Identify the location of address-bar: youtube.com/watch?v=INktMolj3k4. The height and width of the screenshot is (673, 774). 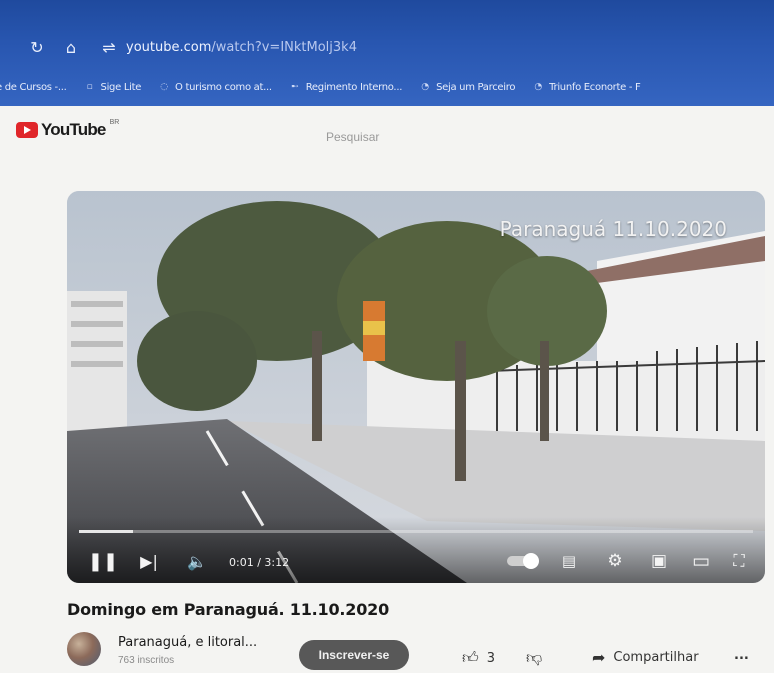
(241, 47).